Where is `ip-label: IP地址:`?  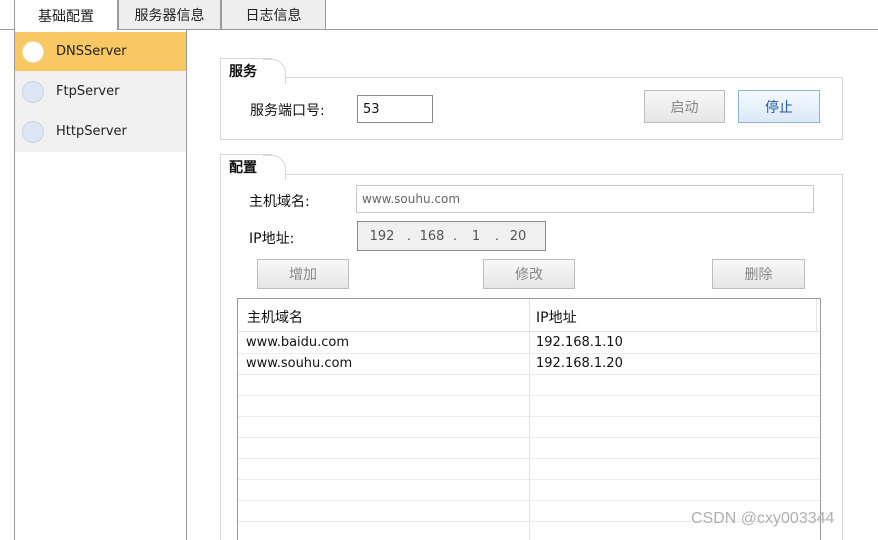 ip-label: IP地址: is located at coordinates (272, 239).